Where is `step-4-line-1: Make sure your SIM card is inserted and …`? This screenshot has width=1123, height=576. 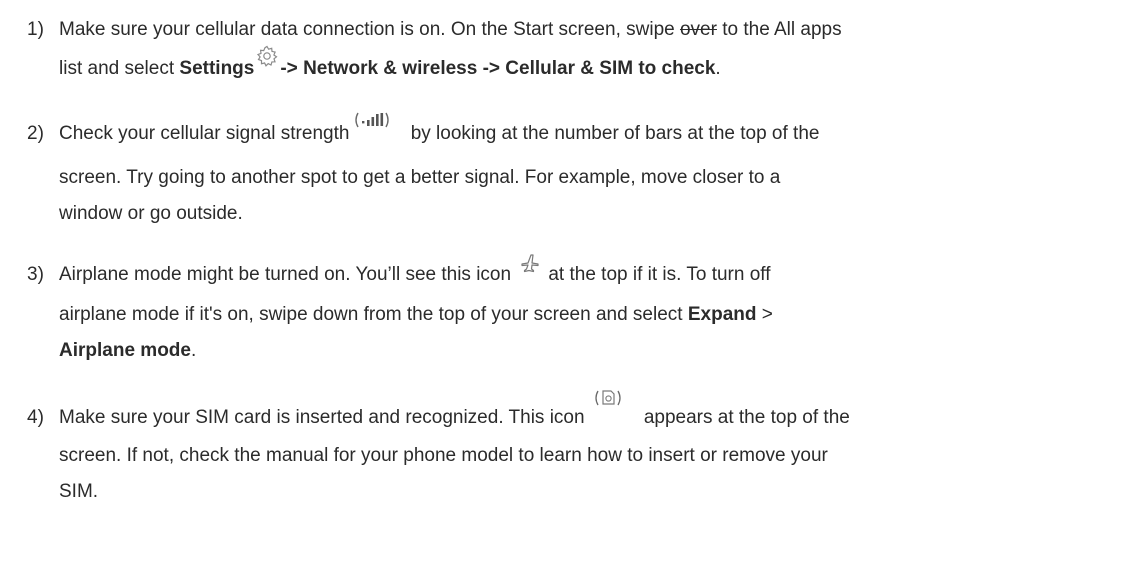 step-4-line-1: Make sure your SIM card is inserted and … is located at coordinates (454, 413).